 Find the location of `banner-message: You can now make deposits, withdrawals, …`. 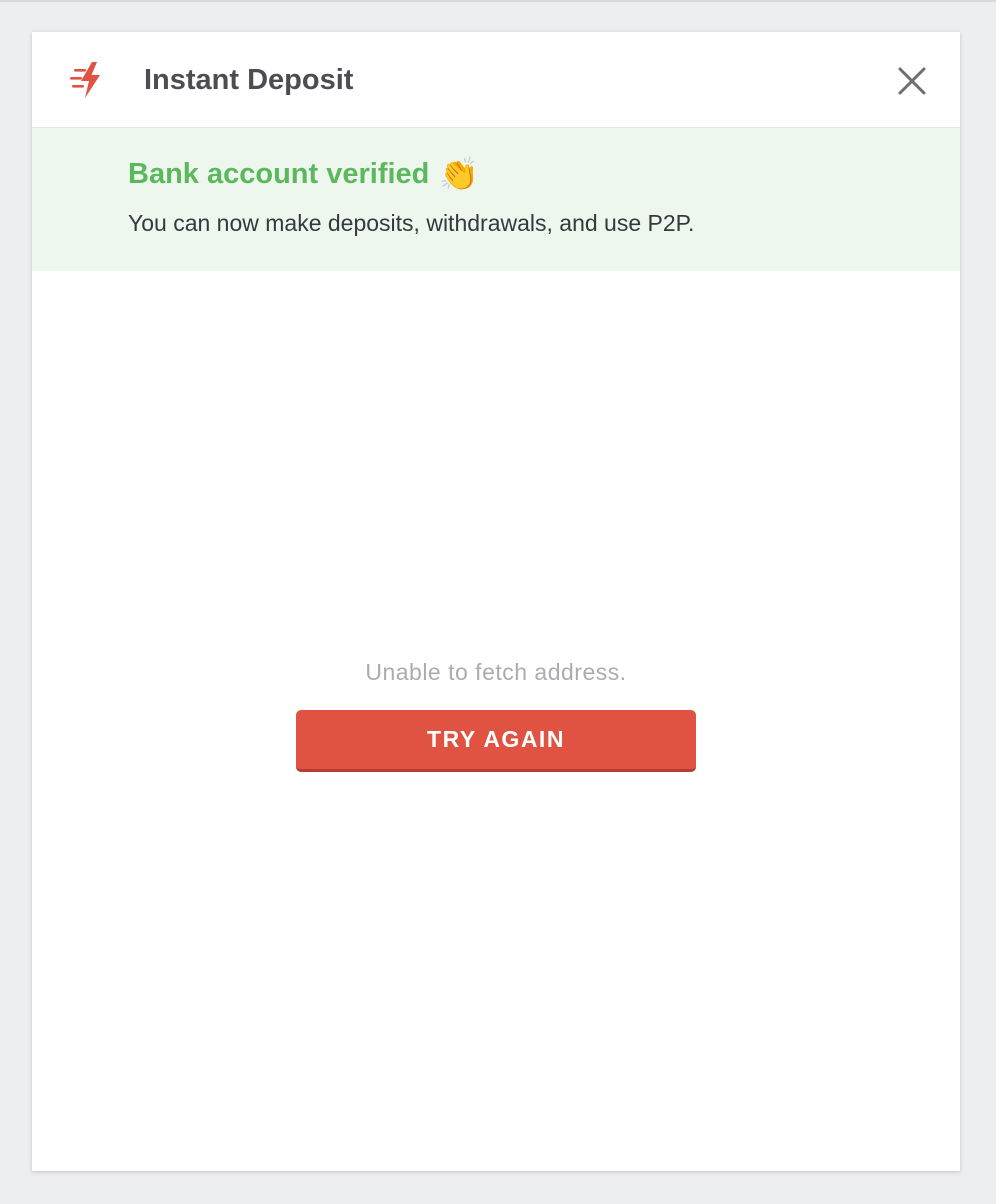

banner-message: You can now make deposits, withdrawals, … is located at coordinates (411, 223).